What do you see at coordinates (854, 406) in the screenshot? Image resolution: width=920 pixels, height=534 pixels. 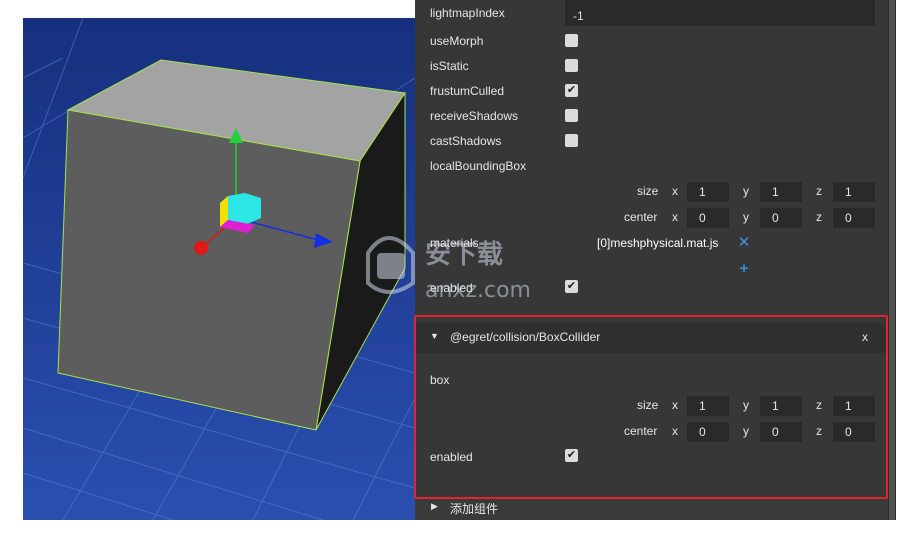 I see `collider-size-z-input: 1` at bounding box center [854, 406].